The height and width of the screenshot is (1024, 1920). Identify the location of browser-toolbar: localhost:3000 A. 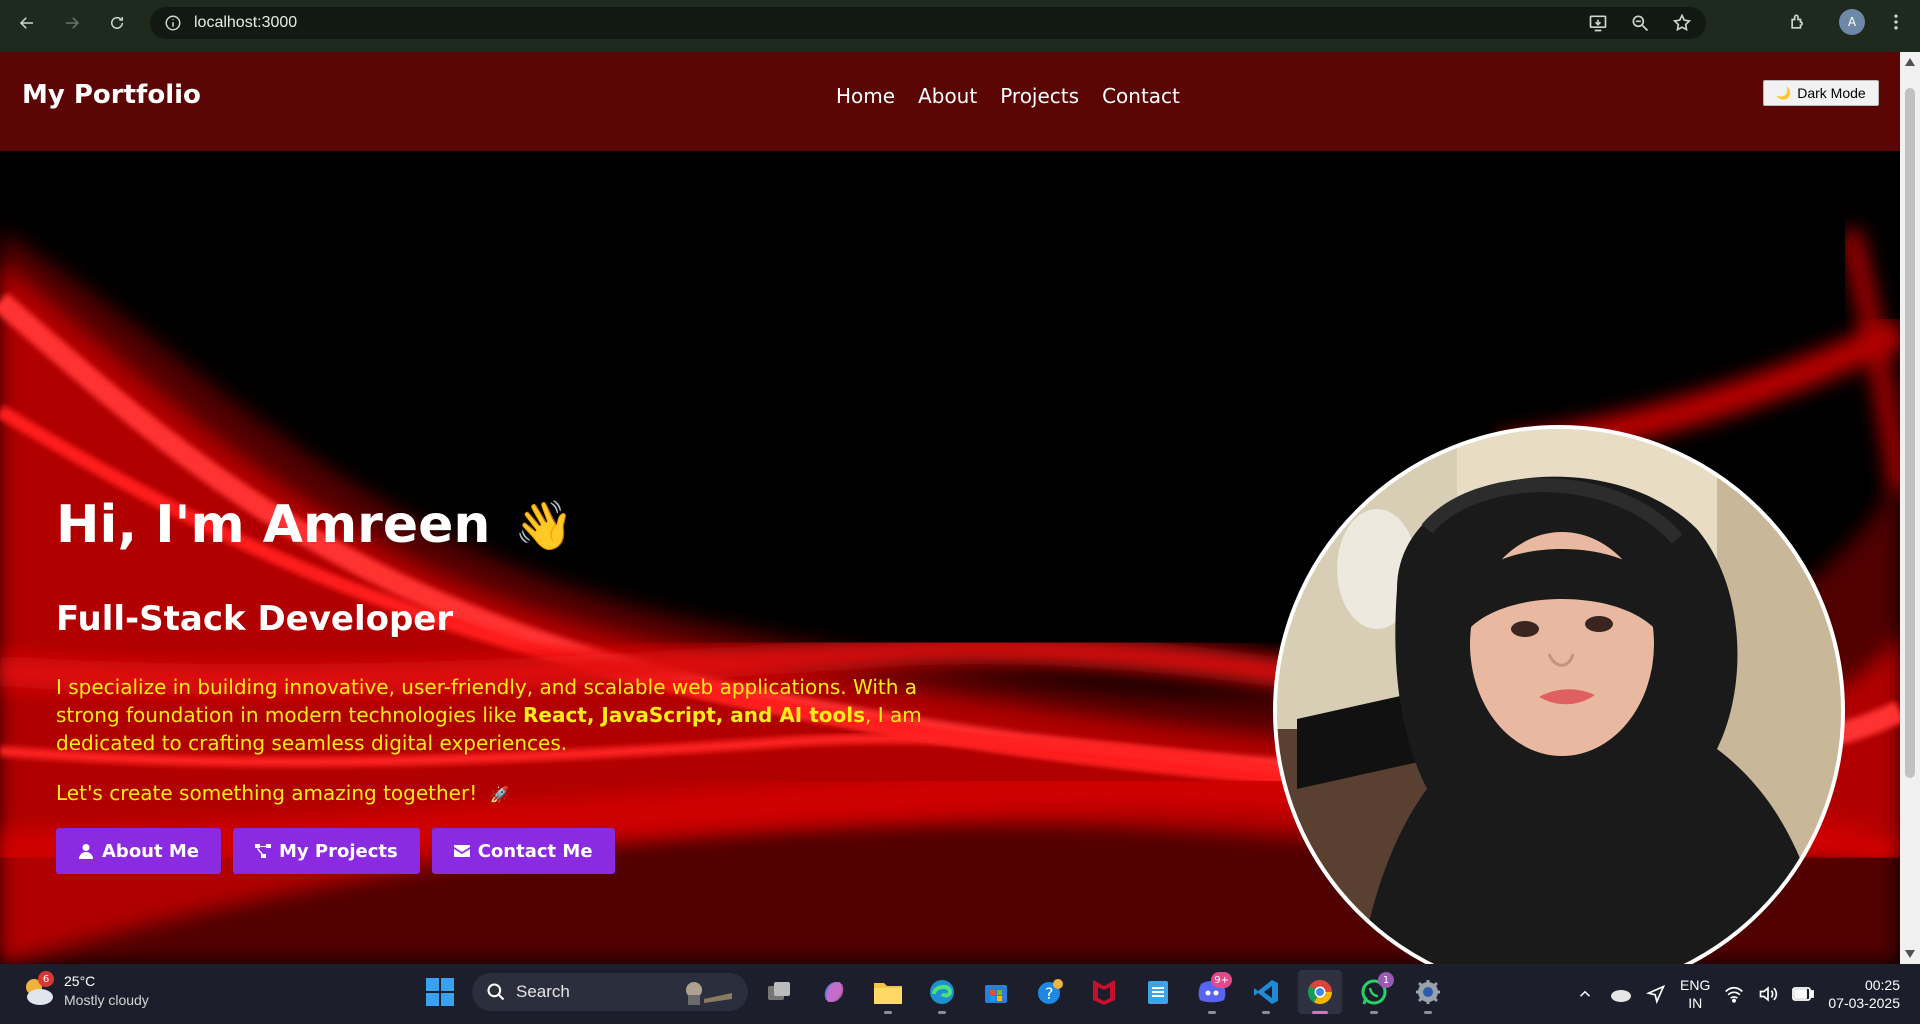
(960, 26).